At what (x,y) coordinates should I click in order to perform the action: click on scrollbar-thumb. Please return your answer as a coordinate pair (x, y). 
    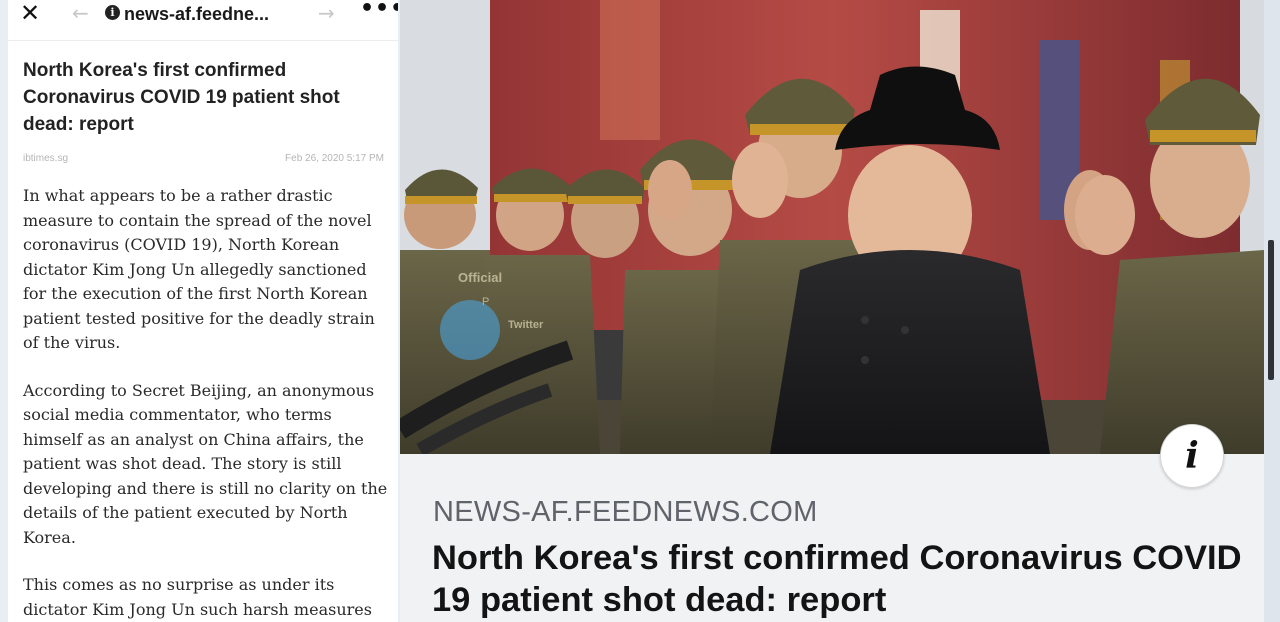
    Looking at the image, I should click on (1271, 310).